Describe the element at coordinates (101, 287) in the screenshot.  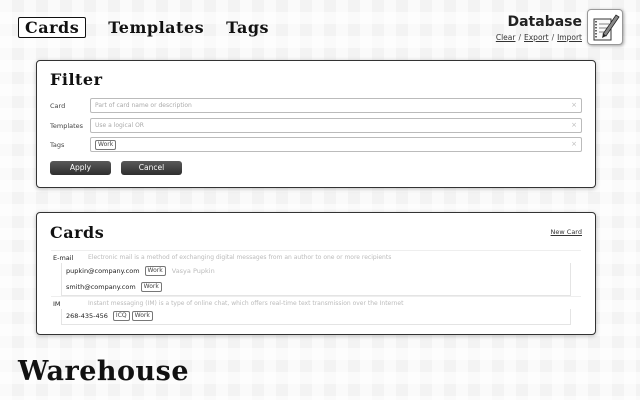
I see `item-value: smith@company.com` at that location.